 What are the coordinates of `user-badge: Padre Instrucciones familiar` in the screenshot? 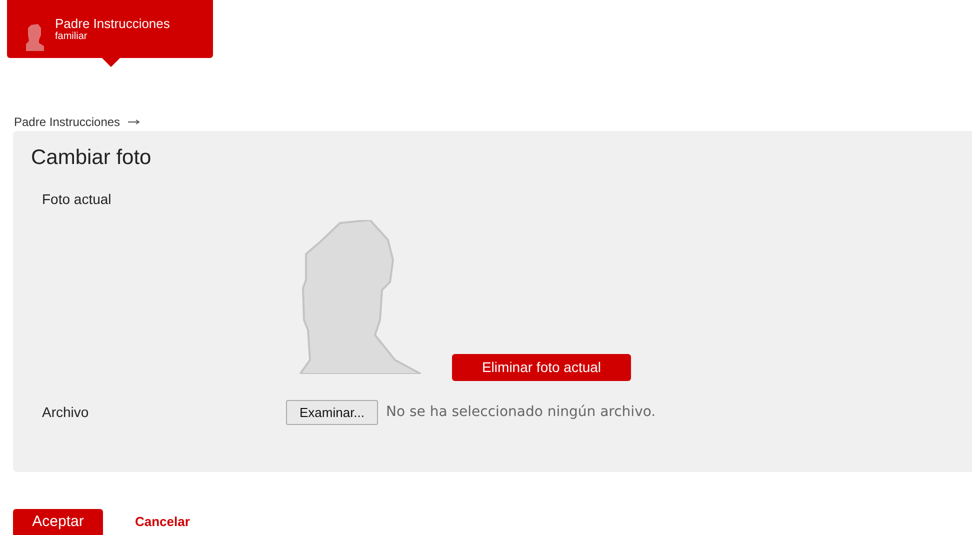 It's located at (110, 29).